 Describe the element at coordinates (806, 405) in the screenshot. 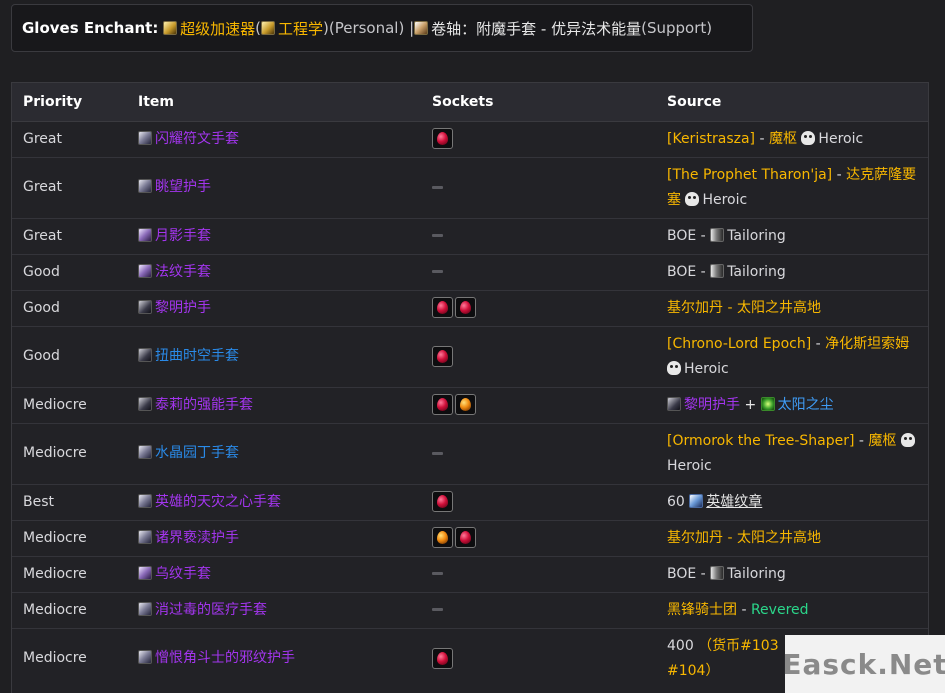

I see `reagent-link: 太阳之尘` at that location.